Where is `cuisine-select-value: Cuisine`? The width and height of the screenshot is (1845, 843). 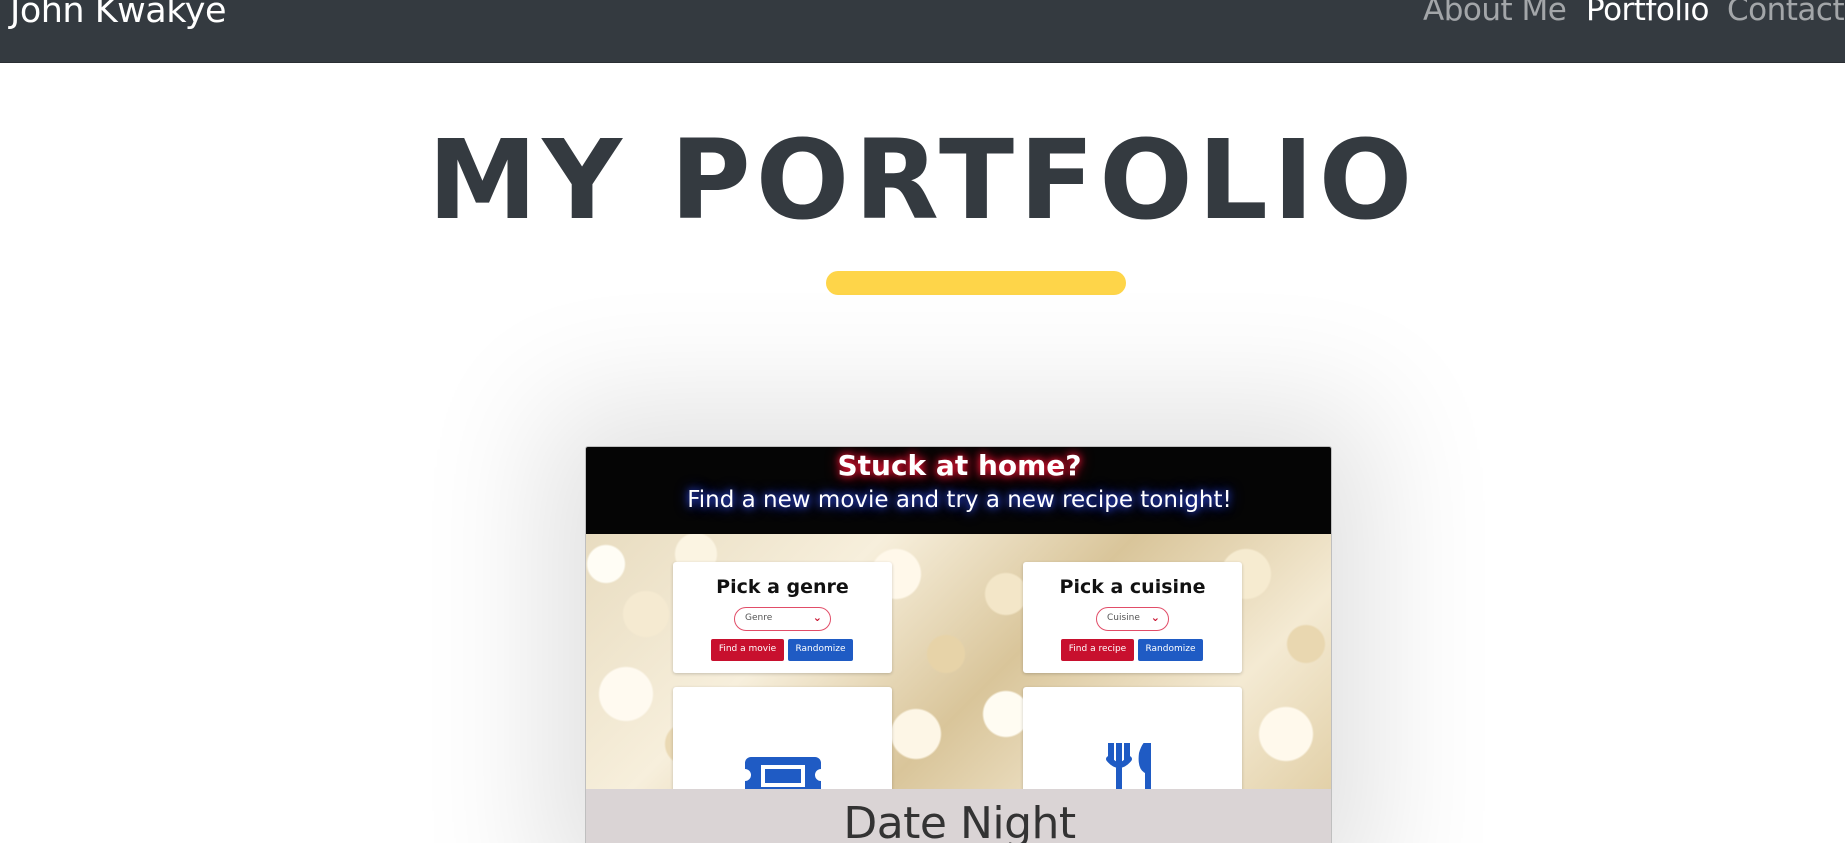 cuisine-select-value: Cuisine is located at coordinates (1123, 618).